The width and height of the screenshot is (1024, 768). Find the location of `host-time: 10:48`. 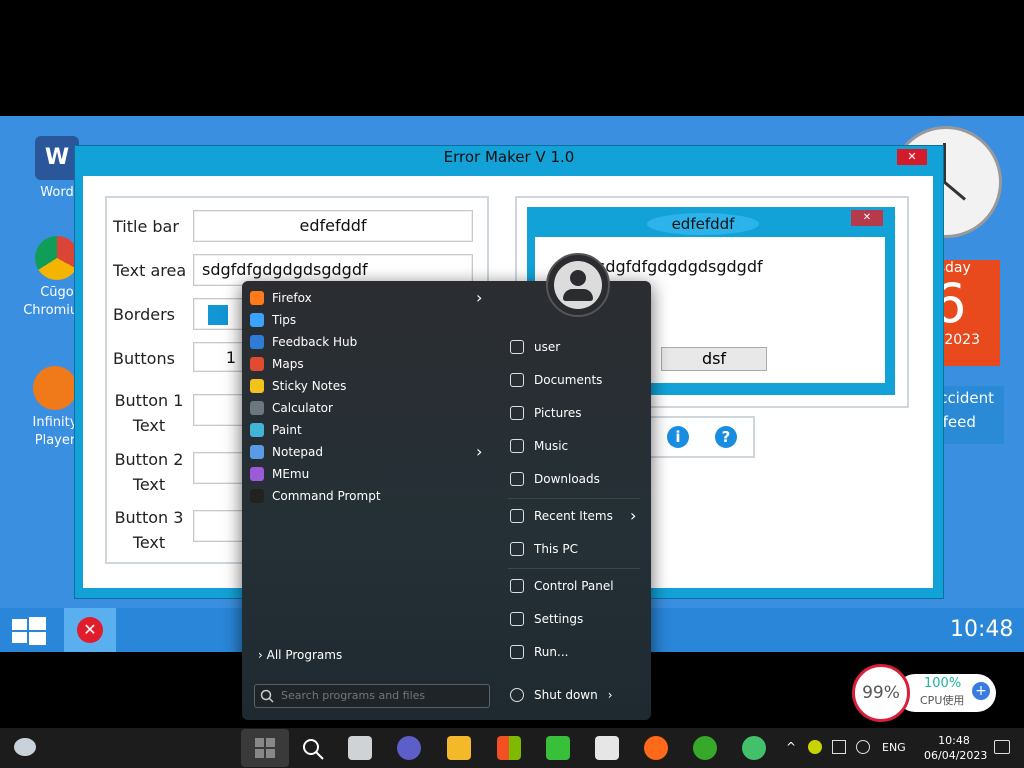

host-time: 10:48 is located at coordinates (954, 740).